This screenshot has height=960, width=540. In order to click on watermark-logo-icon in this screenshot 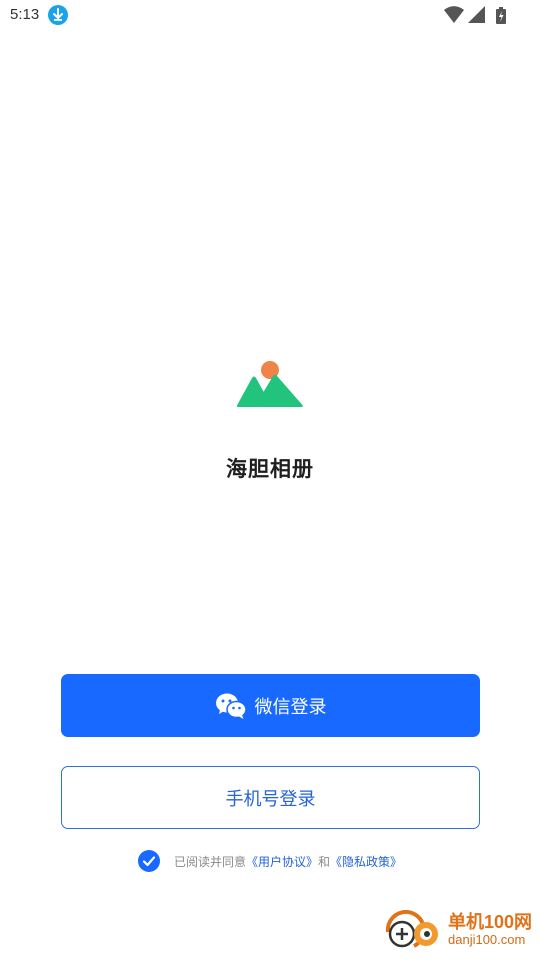, I will do `click(415, 931)`.